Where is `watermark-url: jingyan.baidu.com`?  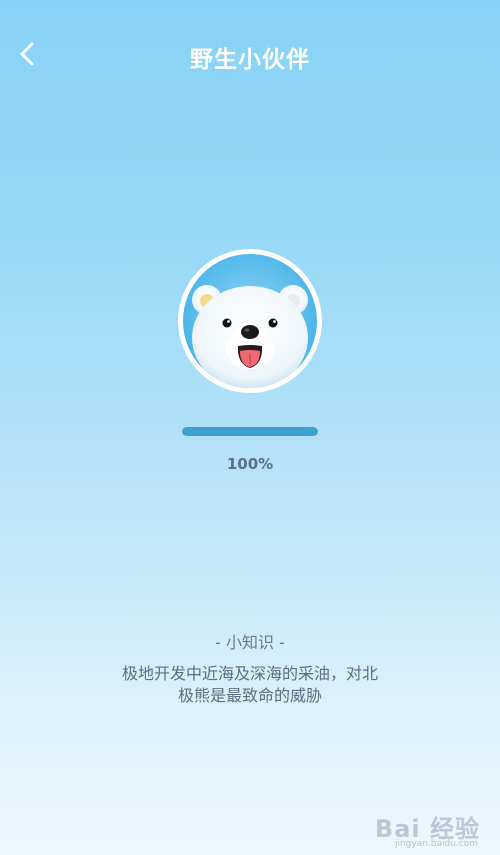
watermark-url: jingyan.baidu.com is located at coordinates (436, 844).